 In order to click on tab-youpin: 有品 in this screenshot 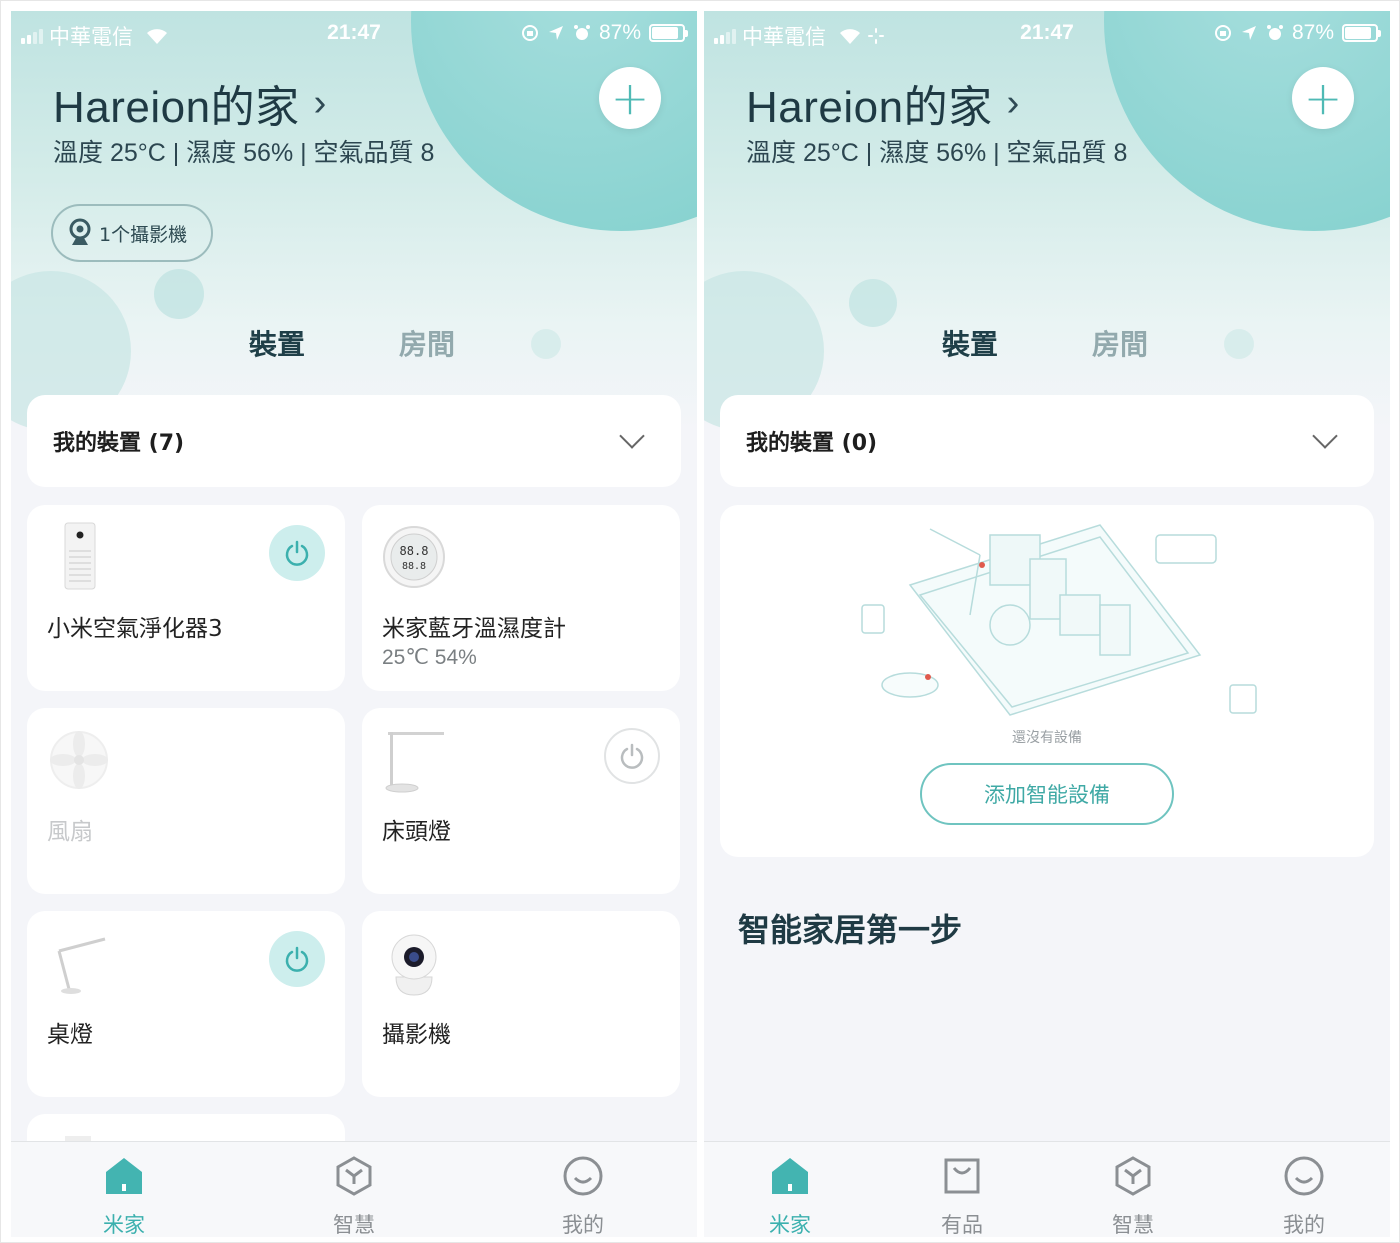, I will do `click(962, 1193)`.